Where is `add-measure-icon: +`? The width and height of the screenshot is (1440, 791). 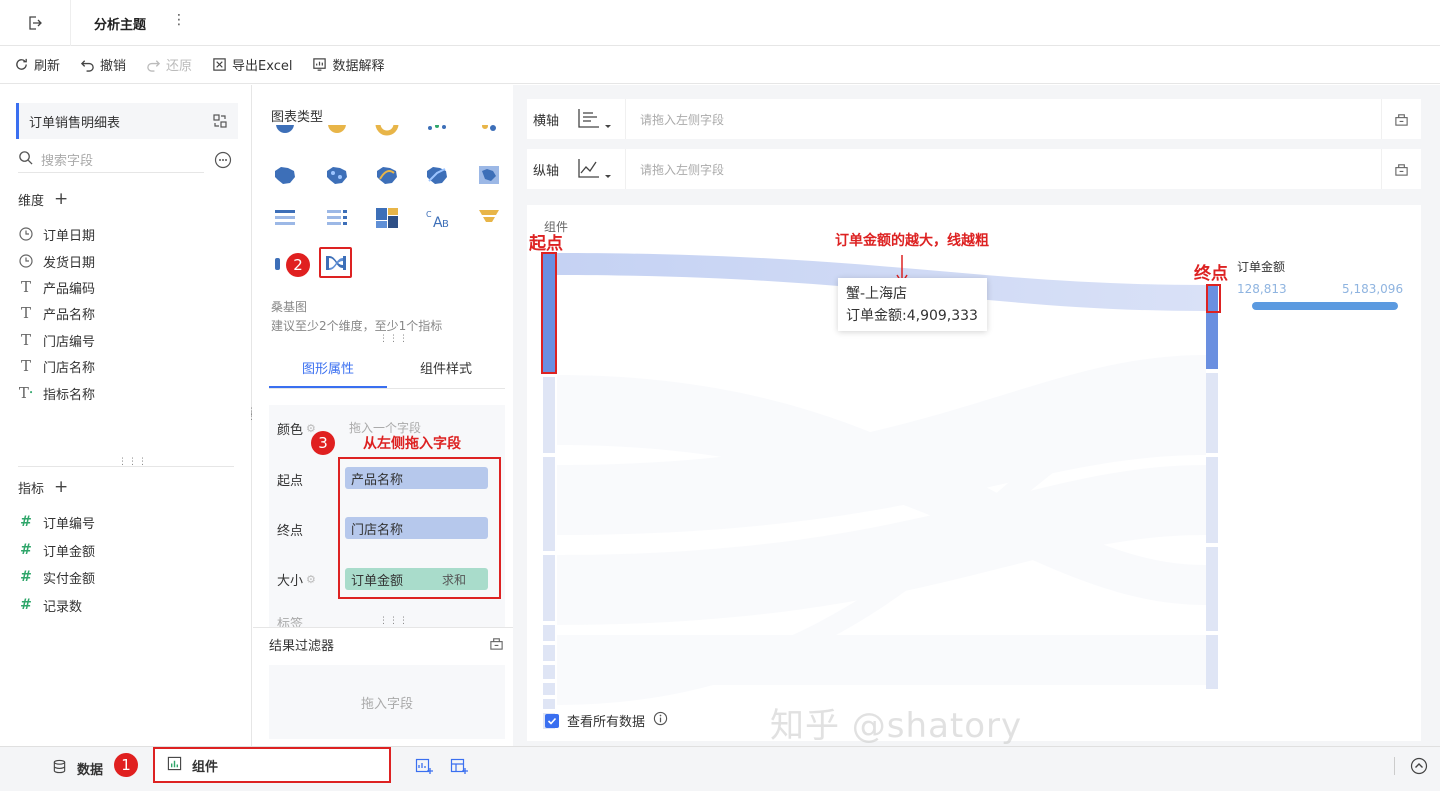 add-measure-icon: + is located at coordinates (61, 487).